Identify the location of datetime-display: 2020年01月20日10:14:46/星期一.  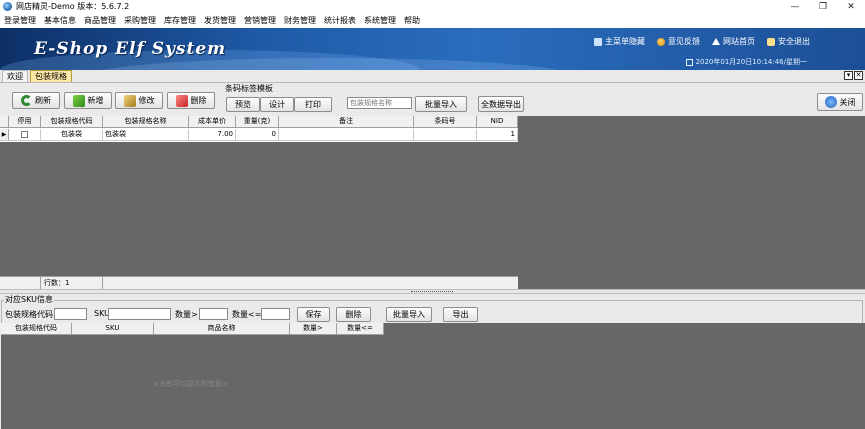
(746, 62).